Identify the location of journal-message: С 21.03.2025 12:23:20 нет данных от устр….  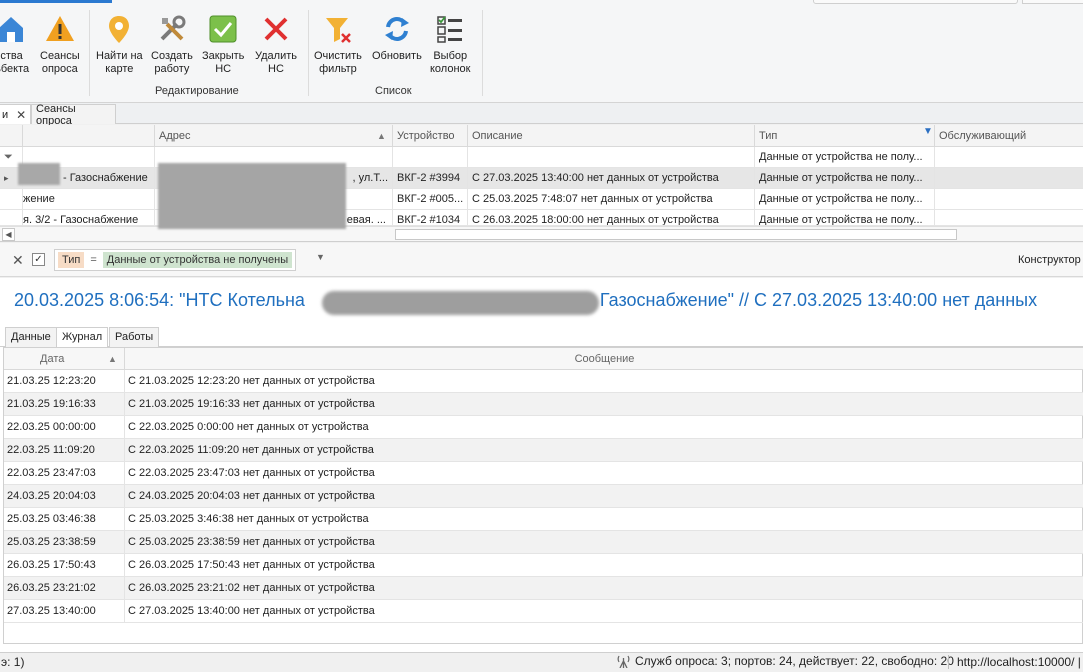
(603, 381).